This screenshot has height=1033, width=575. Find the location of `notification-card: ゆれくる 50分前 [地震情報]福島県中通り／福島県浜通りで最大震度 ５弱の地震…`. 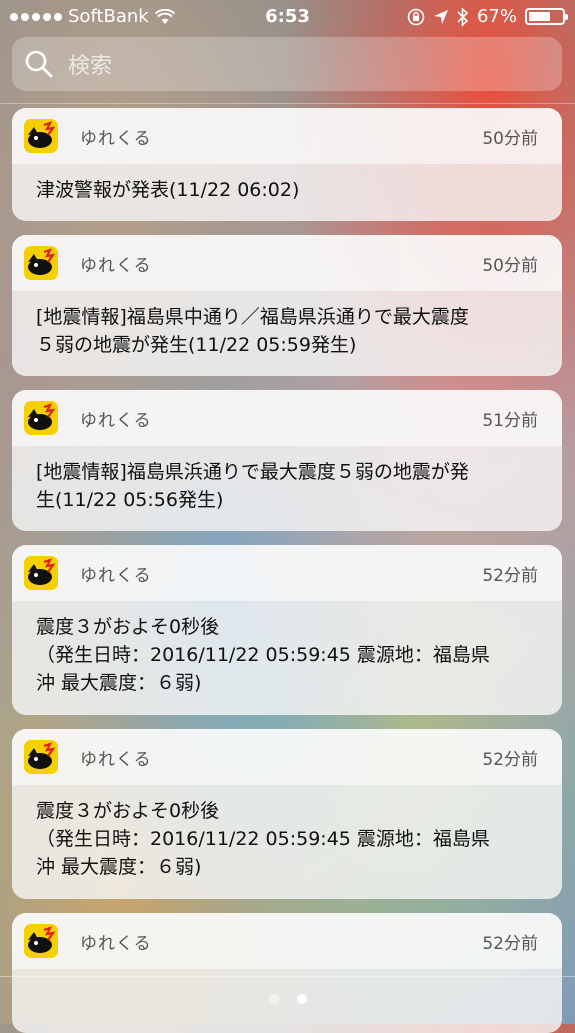

notification-card: ゆれくる 50分前 [地震情報]福島県中通り／福島県浜通りで最大震度 ５弱の地震… is located at coordinates (287, 305).